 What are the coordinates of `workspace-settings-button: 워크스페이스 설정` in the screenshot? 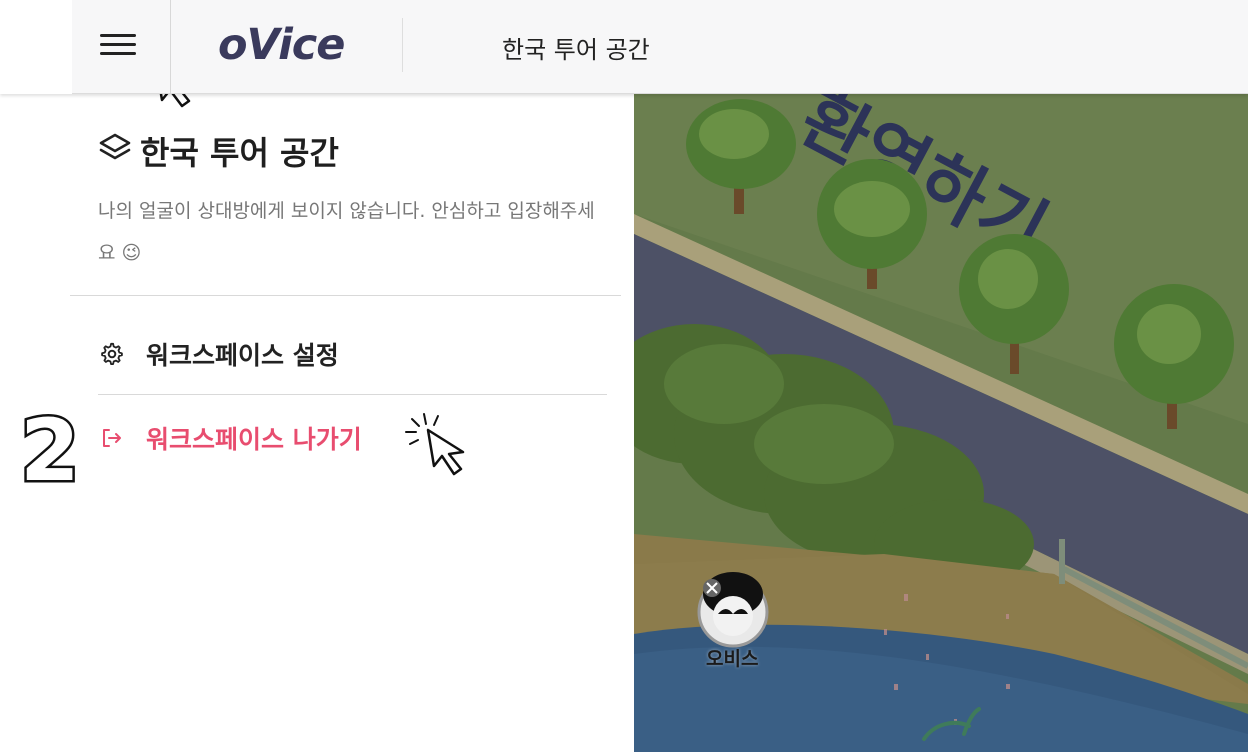 It's located at (219, 354).